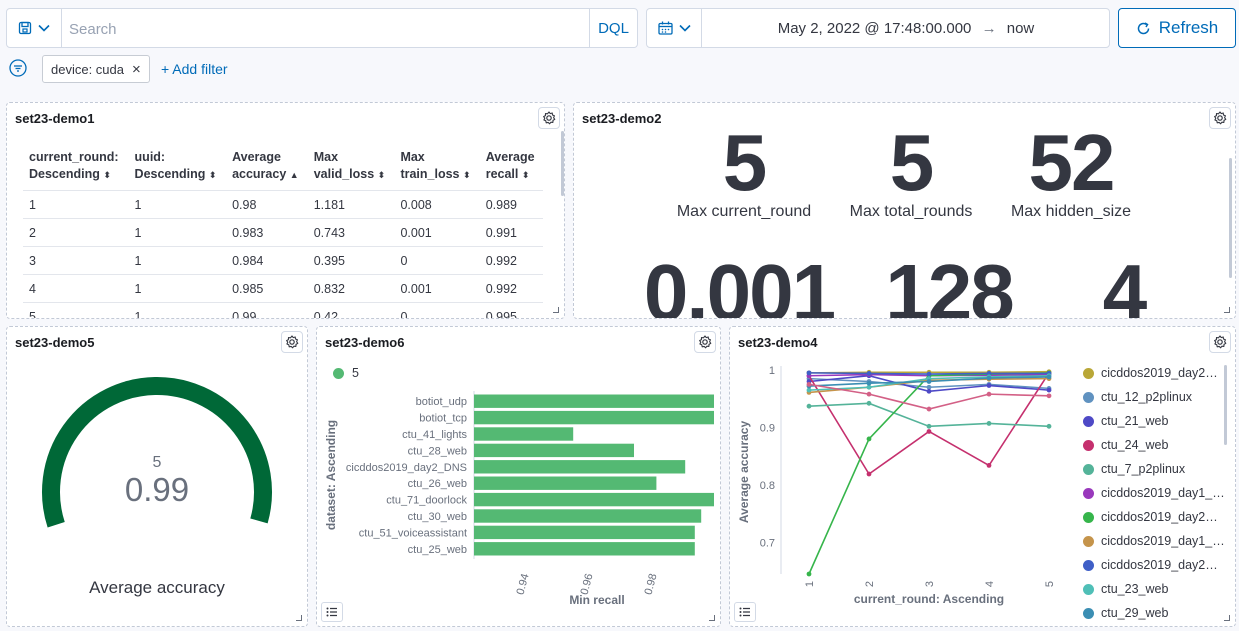 The image size is (1239, 631). I want to click on search-input: Search, so click(93, 29).